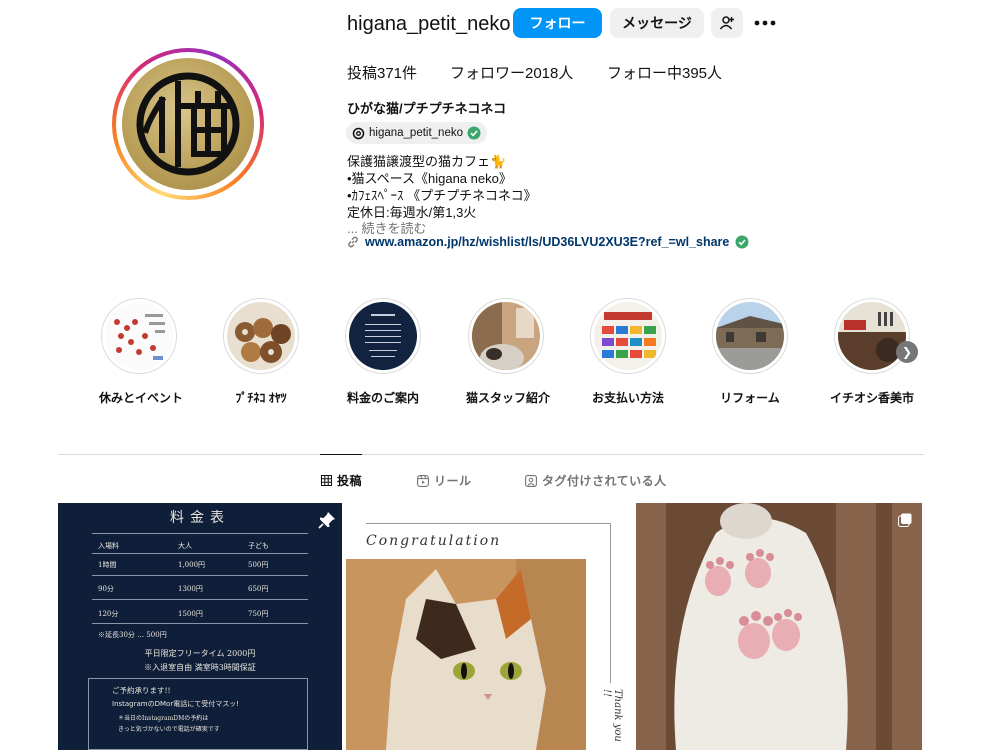 The image size is (1000, 750). Describe the element at coordinates (326, 480) in the screenshot. I see `grid-icon` at that location.